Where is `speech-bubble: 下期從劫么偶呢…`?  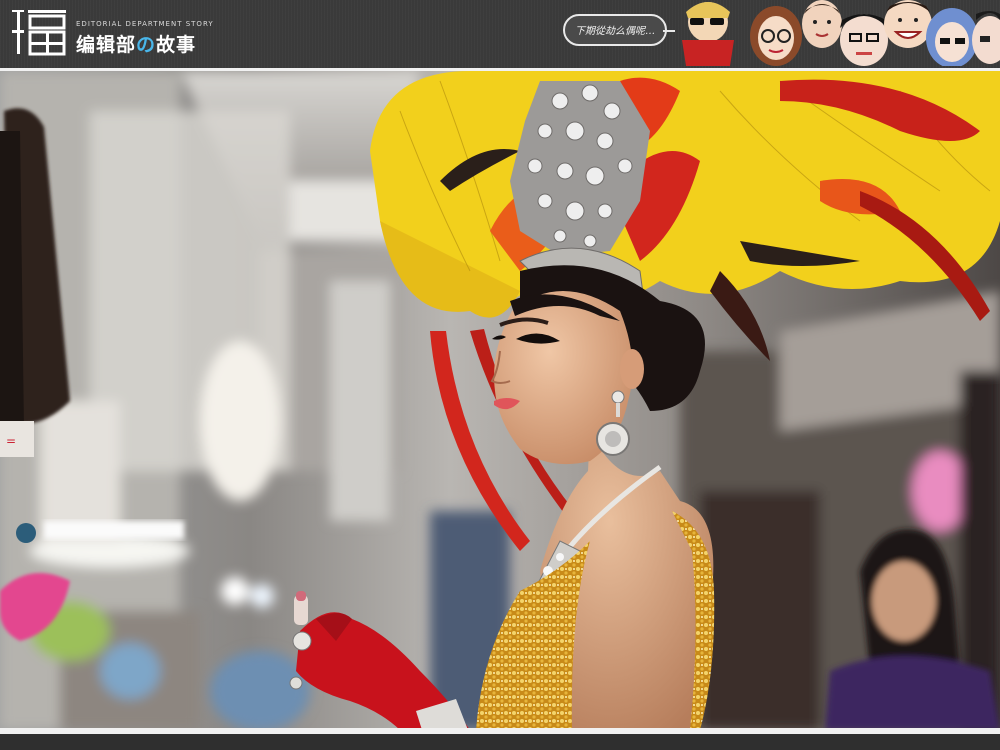 speech-bubble: 下期從劫么偶呢… is located at coordinates (619, 30).